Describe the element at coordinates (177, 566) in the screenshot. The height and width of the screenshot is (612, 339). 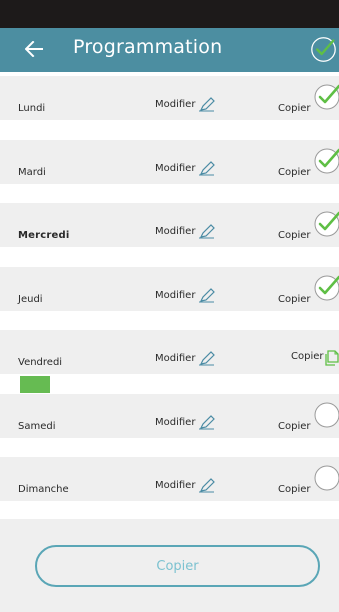
I see `copy-button: Copier` at that location.